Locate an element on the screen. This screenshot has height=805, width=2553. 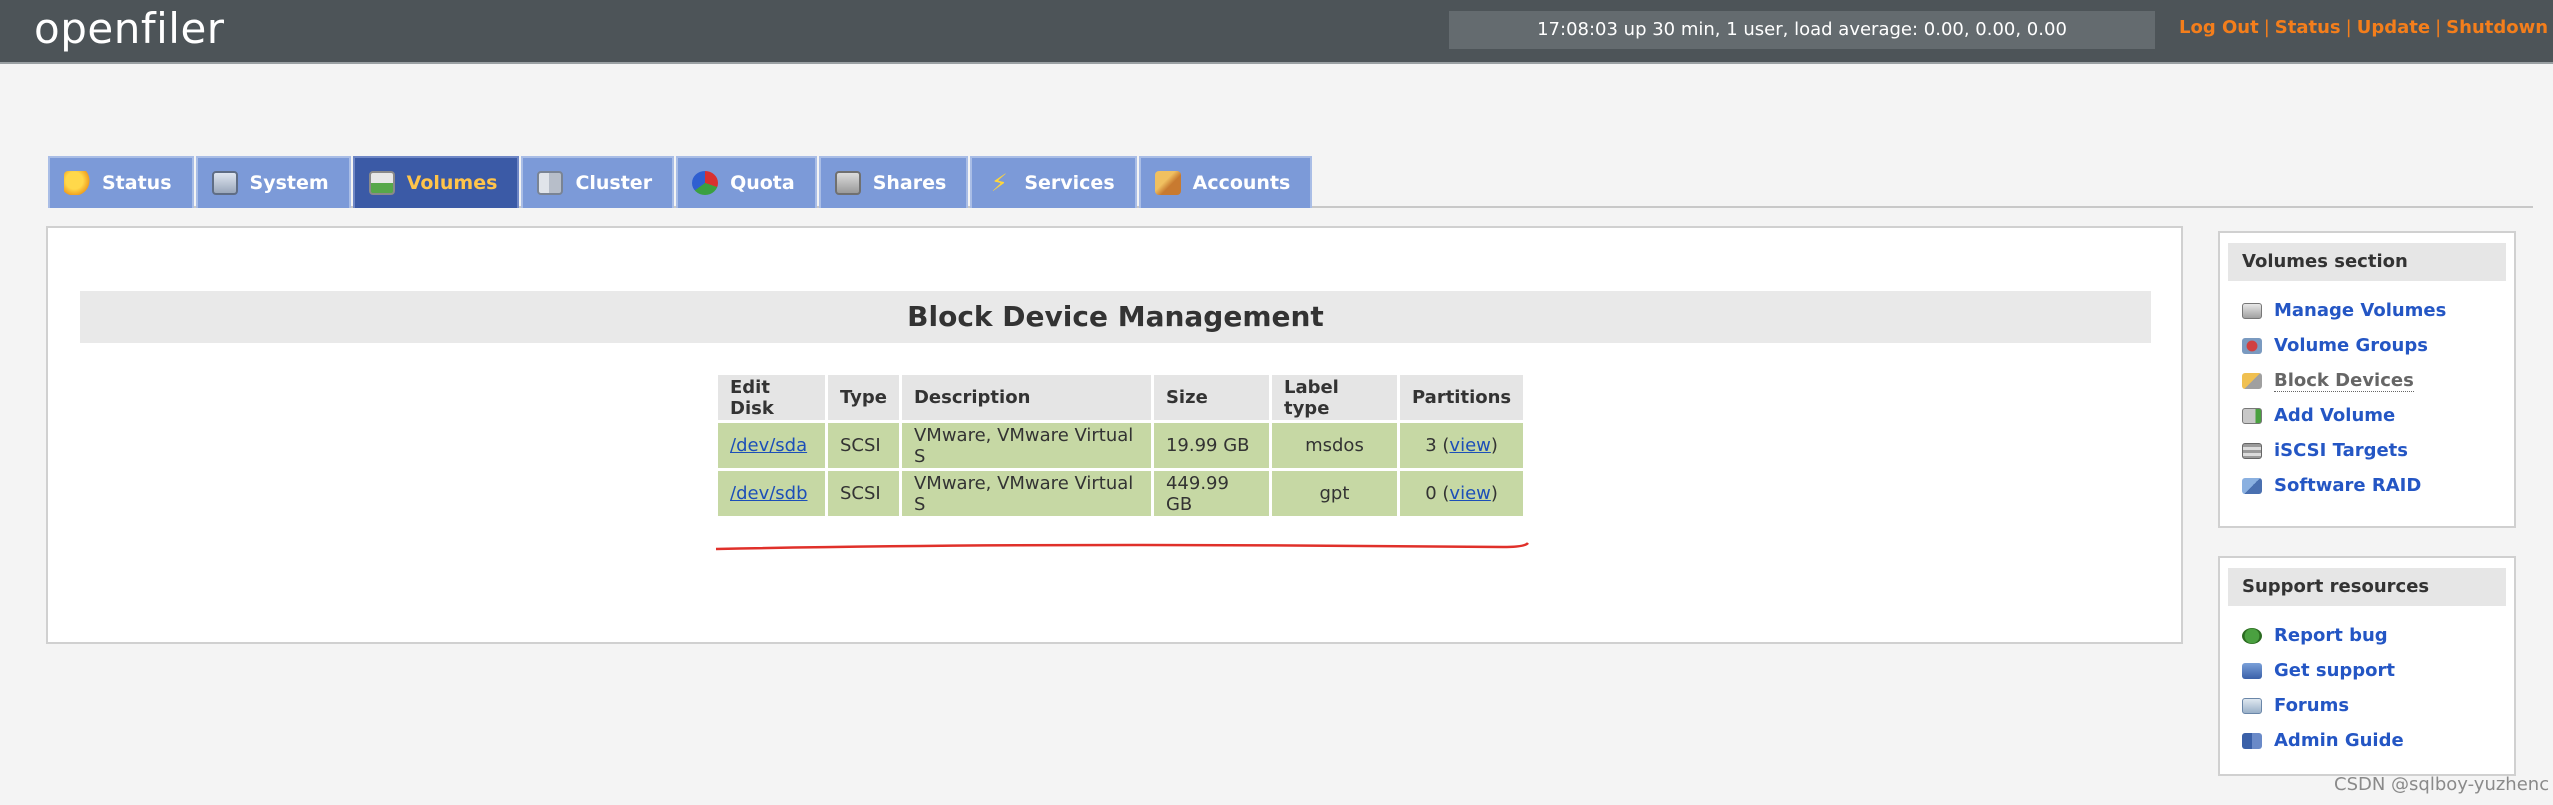
shutdown-link: Shutdown is located at coordinates (2497, 27).